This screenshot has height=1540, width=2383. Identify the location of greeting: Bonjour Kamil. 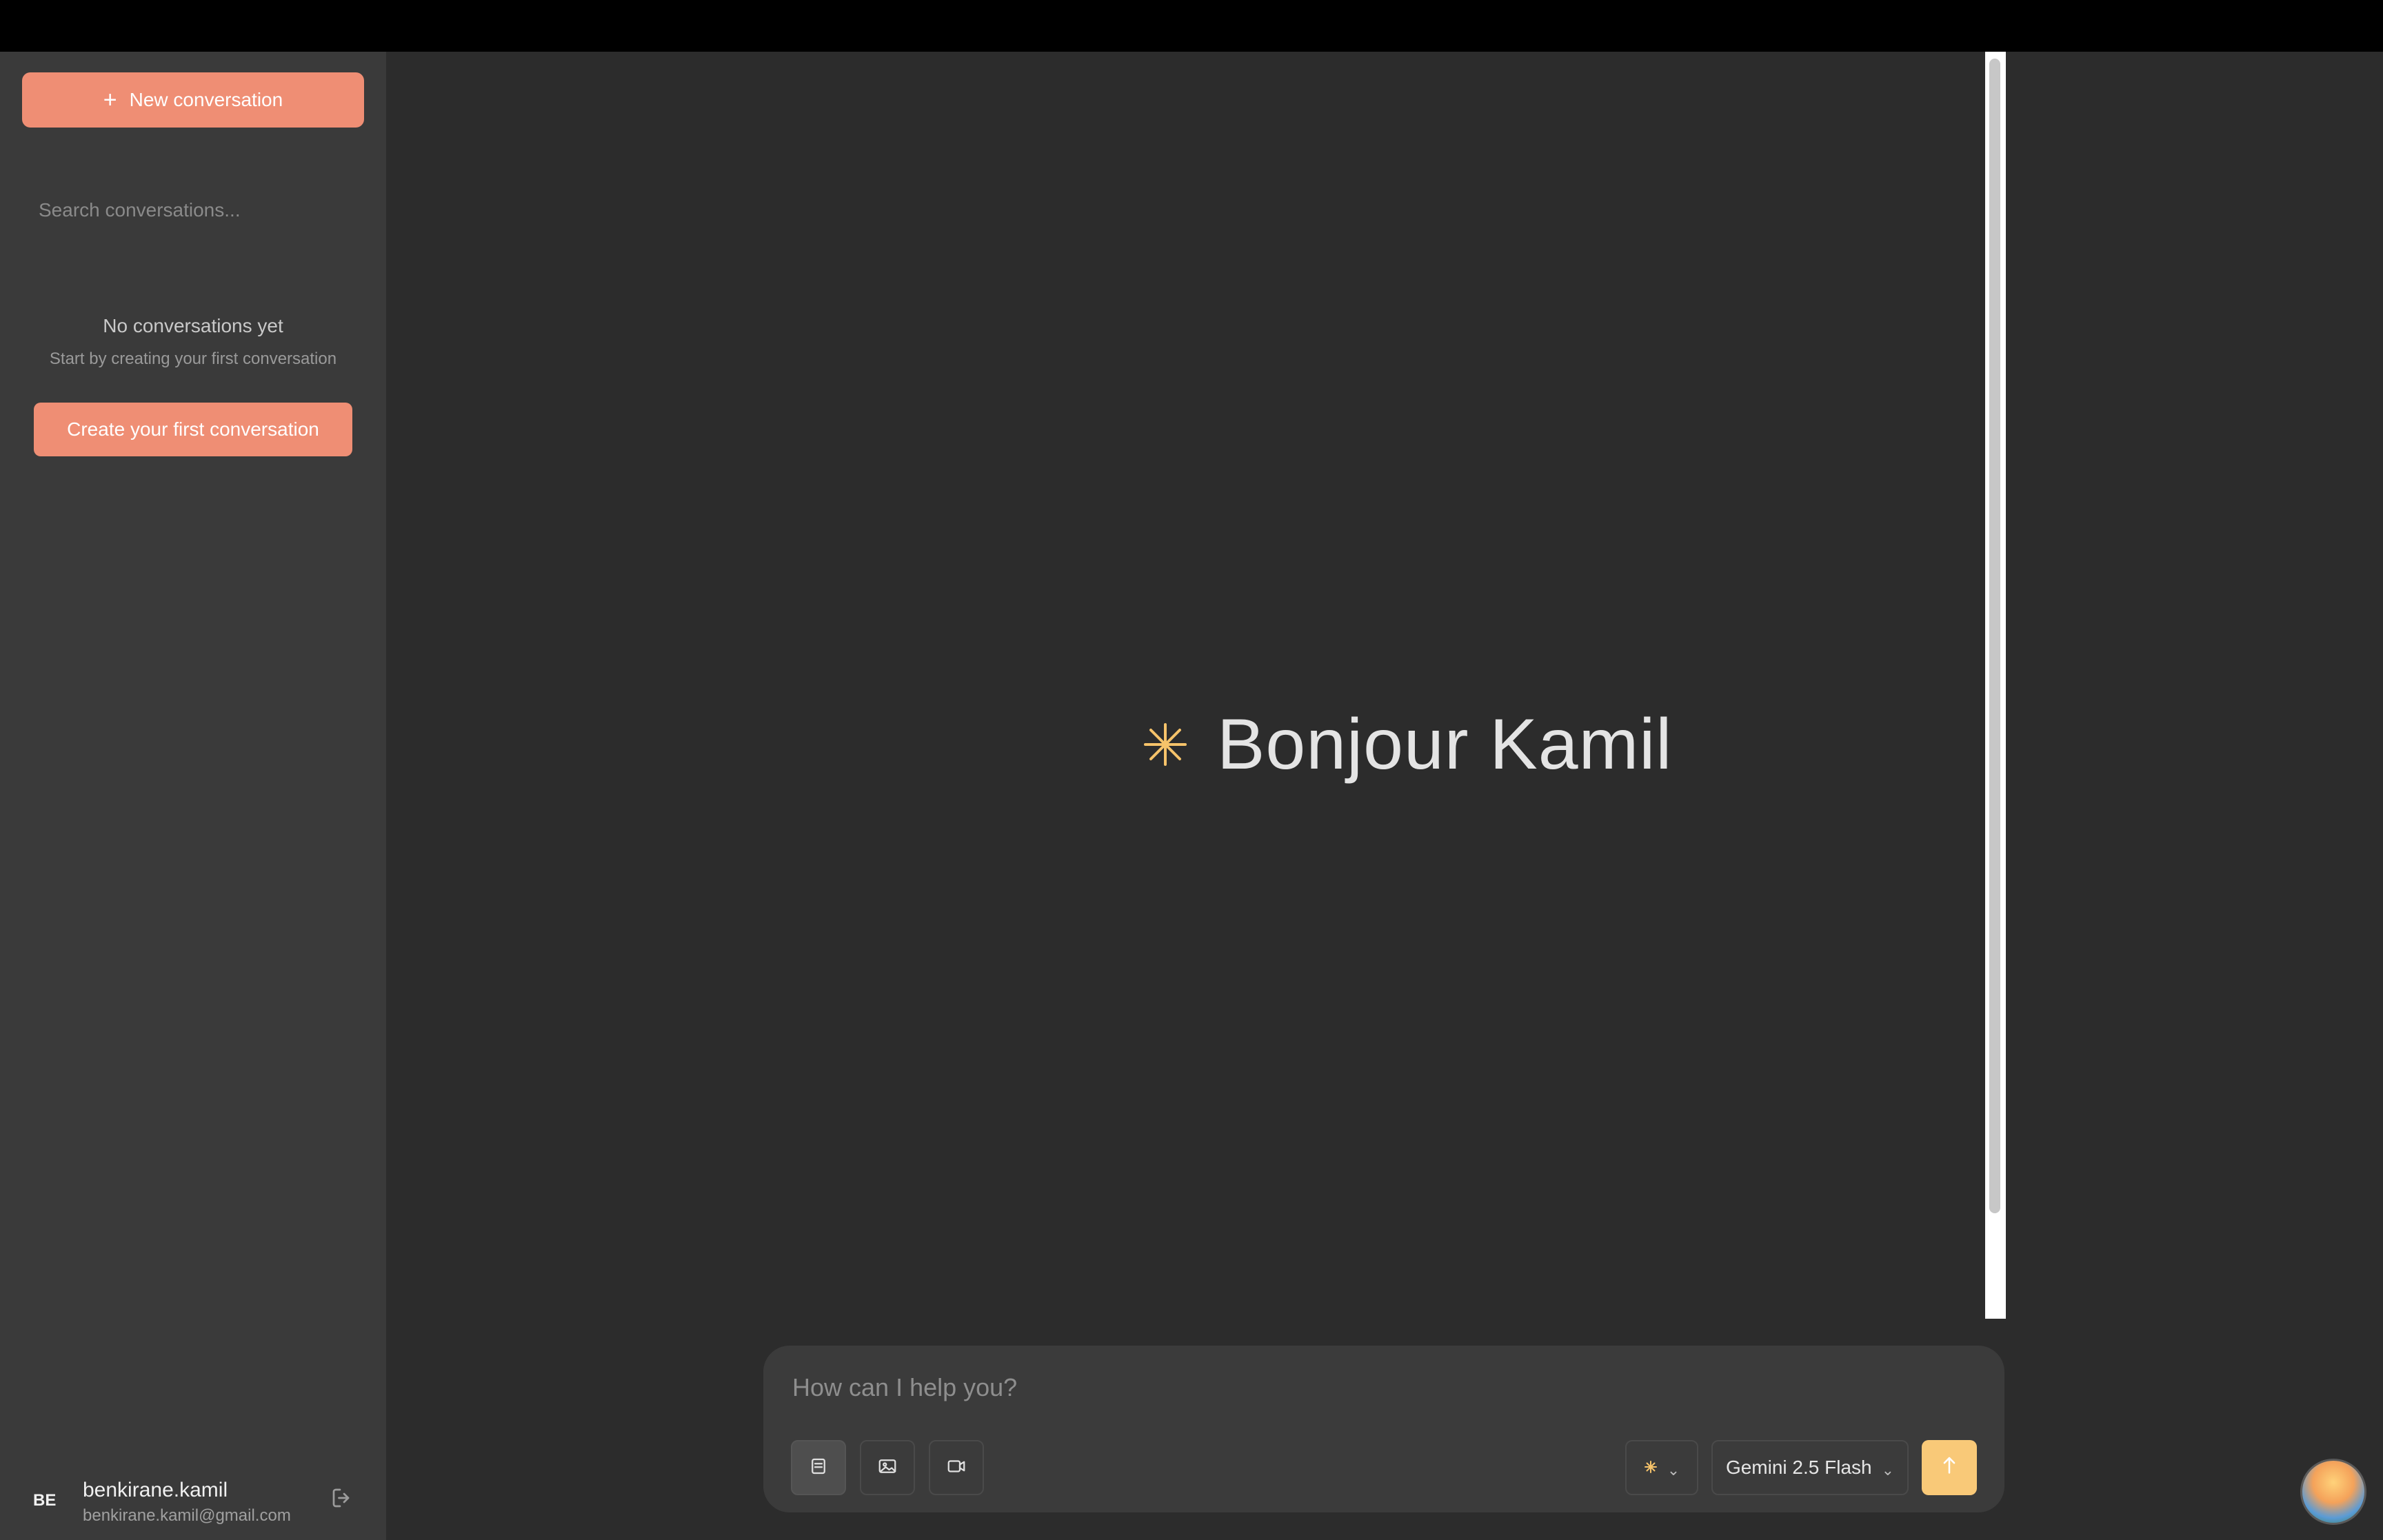
(1406, 744).